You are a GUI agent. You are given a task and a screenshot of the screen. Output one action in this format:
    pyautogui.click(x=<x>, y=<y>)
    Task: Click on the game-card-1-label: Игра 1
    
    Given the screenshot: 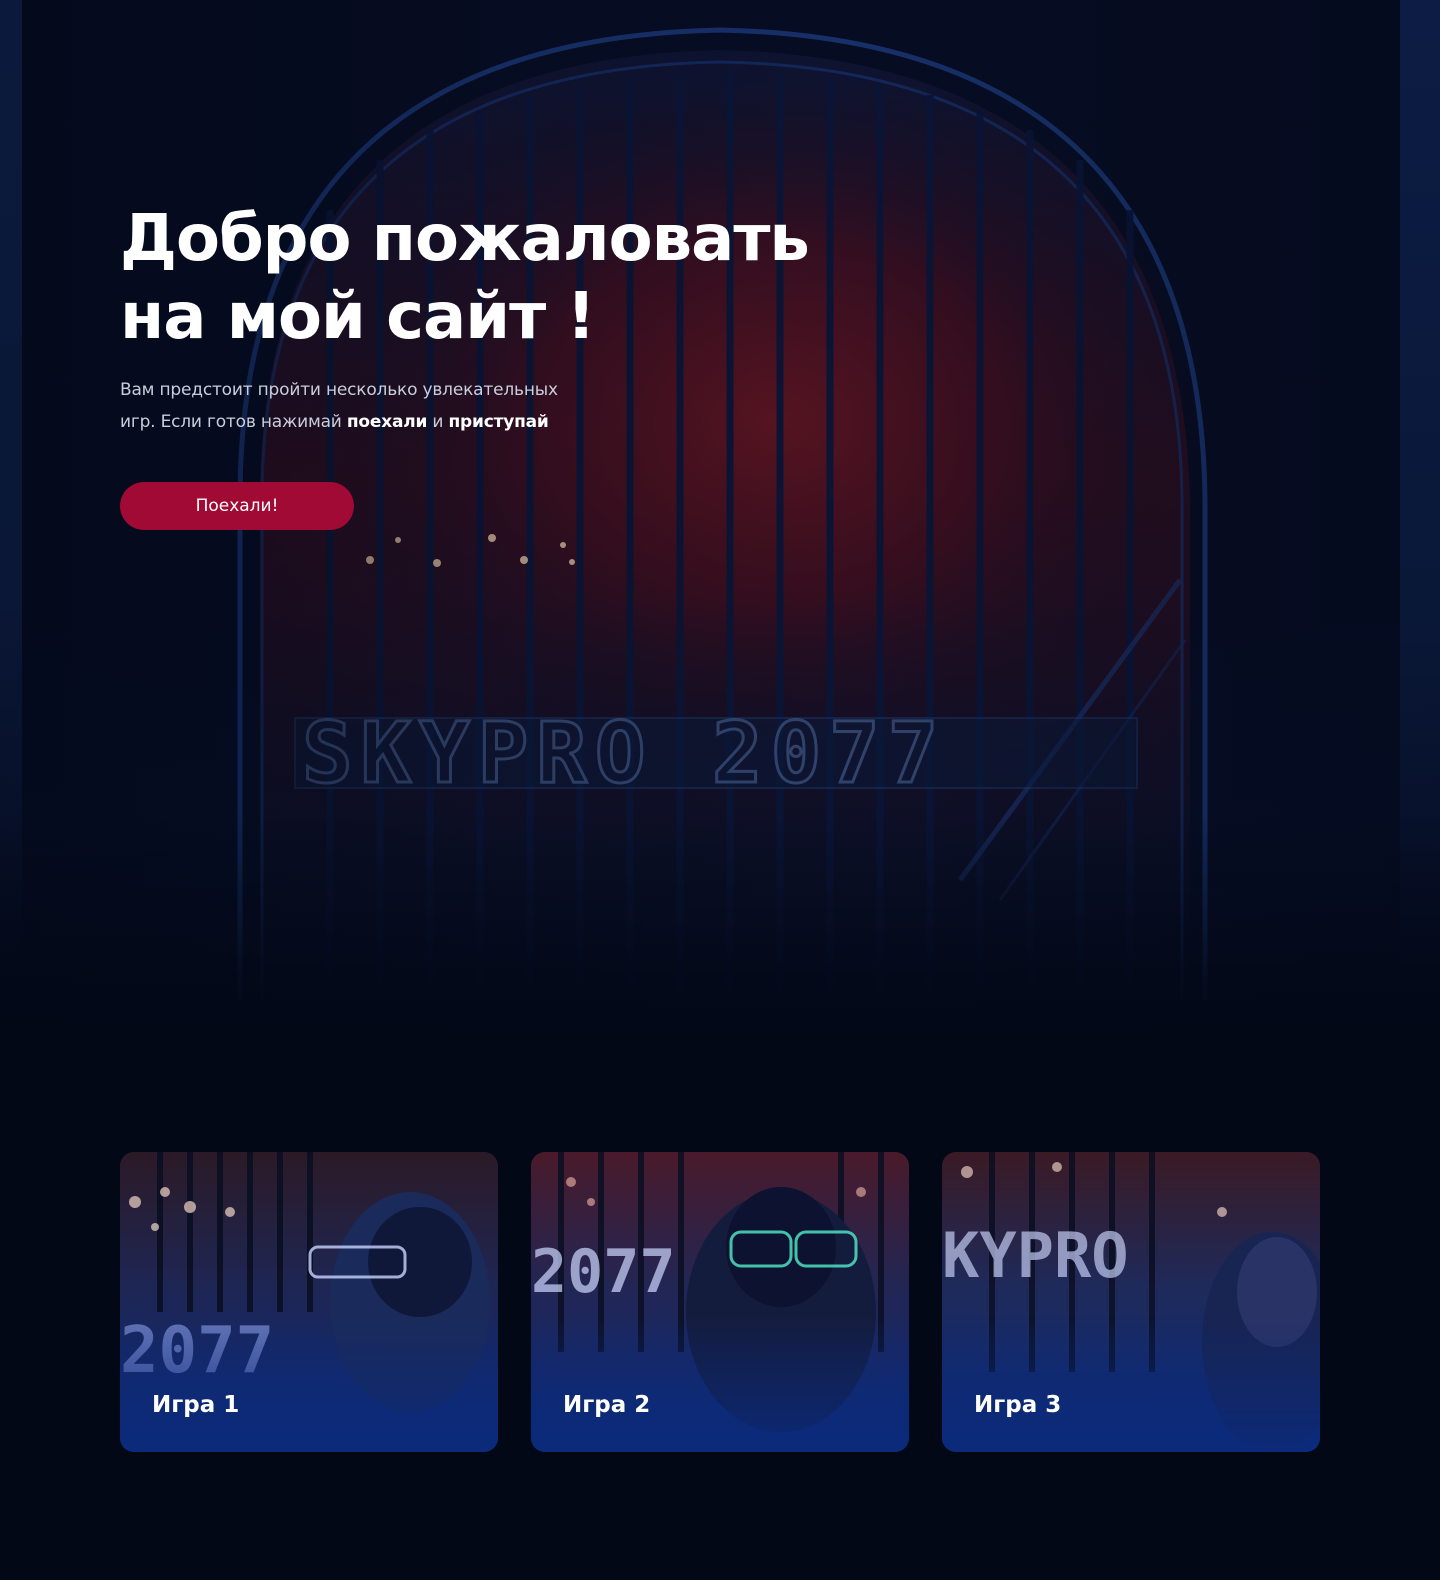 What is the action you would take?
    pyautogui.click(x=196, y=1405)
    